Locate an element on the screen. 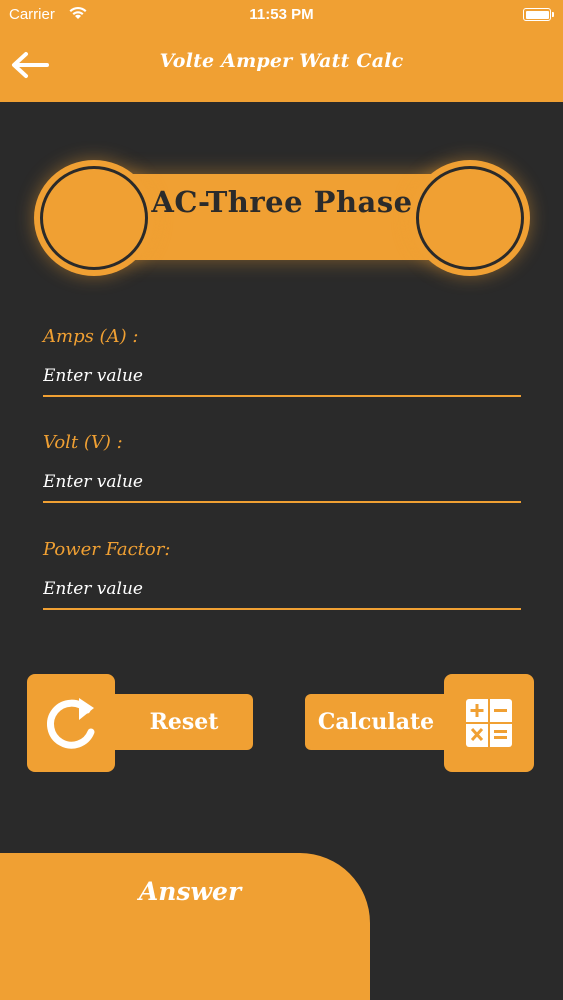 The image size is (563, 1000). amps-label: Amps (A) : is located at coordinates (91, 336).